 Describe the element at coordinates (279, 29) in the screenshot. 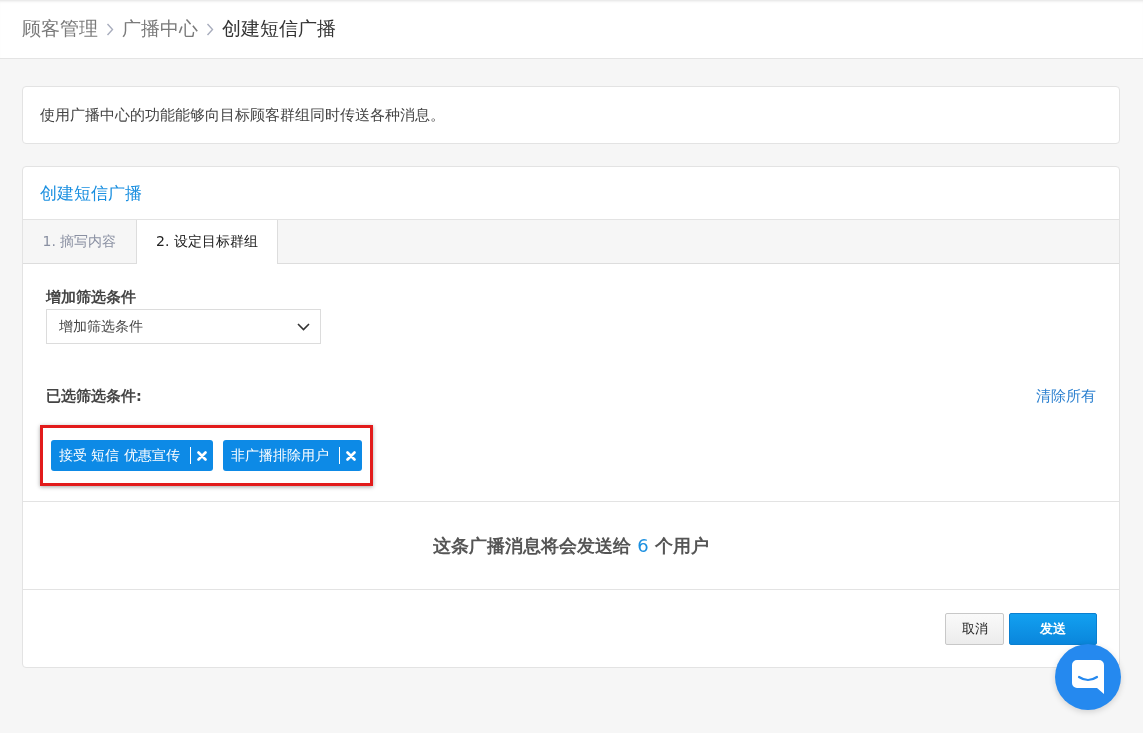

I see `breadcrumb-link: 创建短信广播` at that location.